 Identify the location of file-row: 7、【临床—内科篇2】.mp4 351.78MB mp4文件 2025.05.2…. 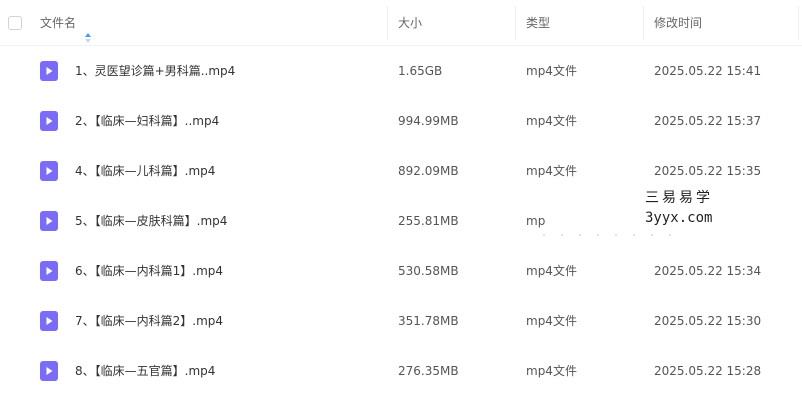
(401, 321).